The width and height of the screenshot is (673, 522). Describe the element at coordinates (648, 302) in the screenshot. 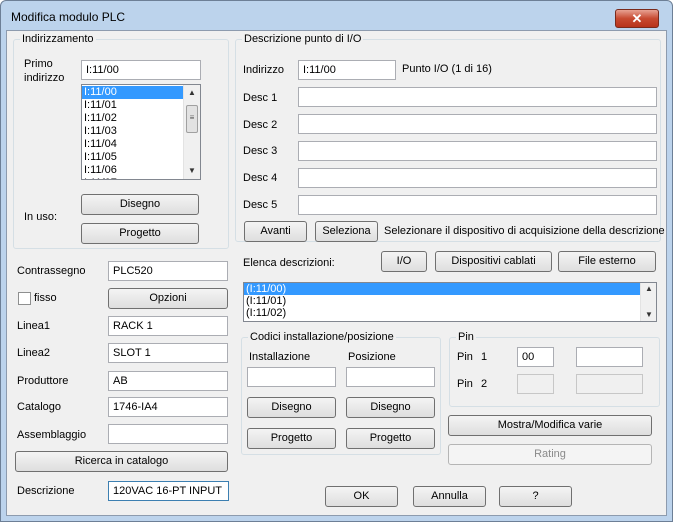

I see `descrizioni-scrollbar: ▲ ▼` at that location.